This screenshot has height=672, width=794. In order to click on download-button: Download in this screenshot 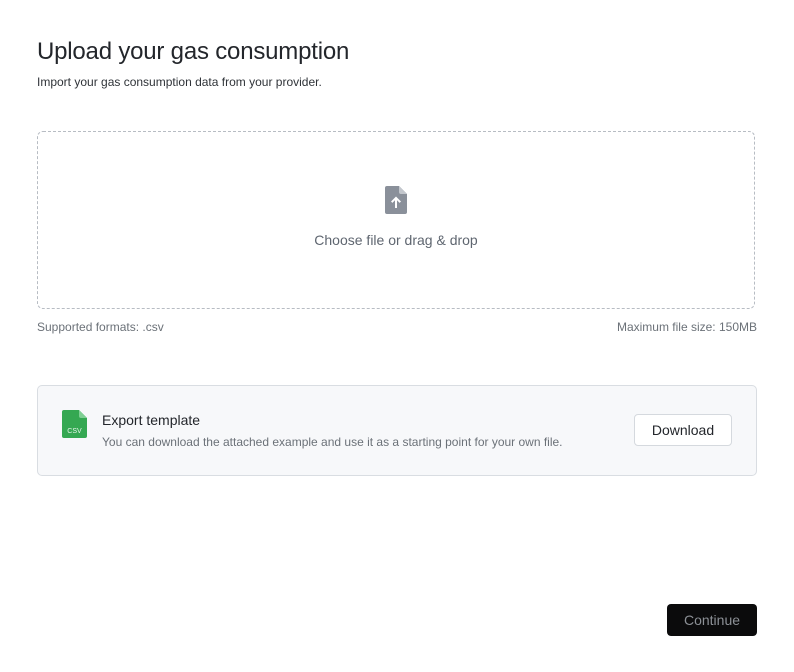, I will do `click(683, 430)`.